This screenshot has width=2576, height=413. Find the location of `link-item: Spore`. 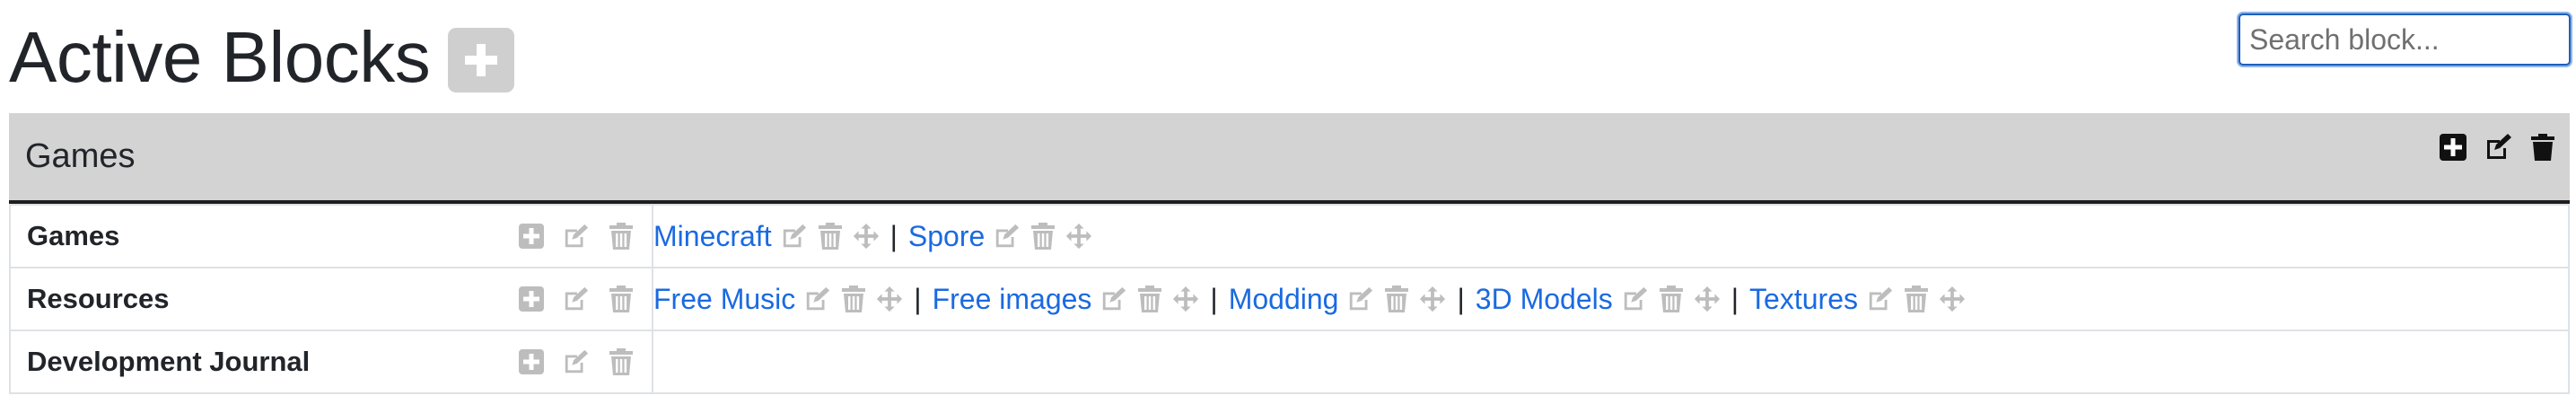

link-item: Spore is located at coordinates (1000, 237).